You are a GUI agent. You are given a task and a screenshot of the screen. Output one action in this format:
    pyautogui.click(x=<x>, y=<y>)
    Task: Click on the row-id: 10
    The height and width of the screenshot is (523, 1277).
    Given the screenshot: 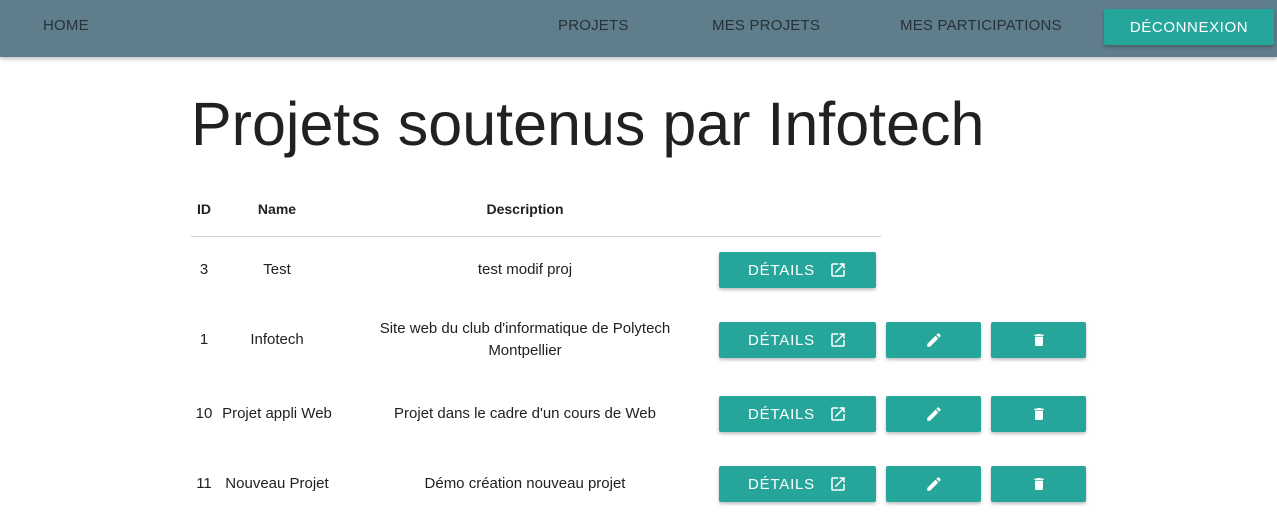 What is the action you would take?
    pyautogui.click(x=204, y=413)
    